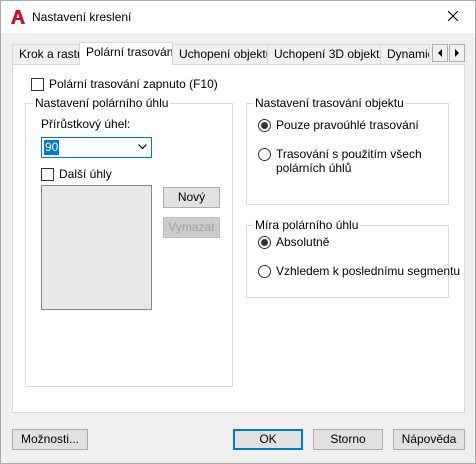  I want to click on polar-tracking-on-label: Polární trasování zapnuto (F10), so click(133, 84).